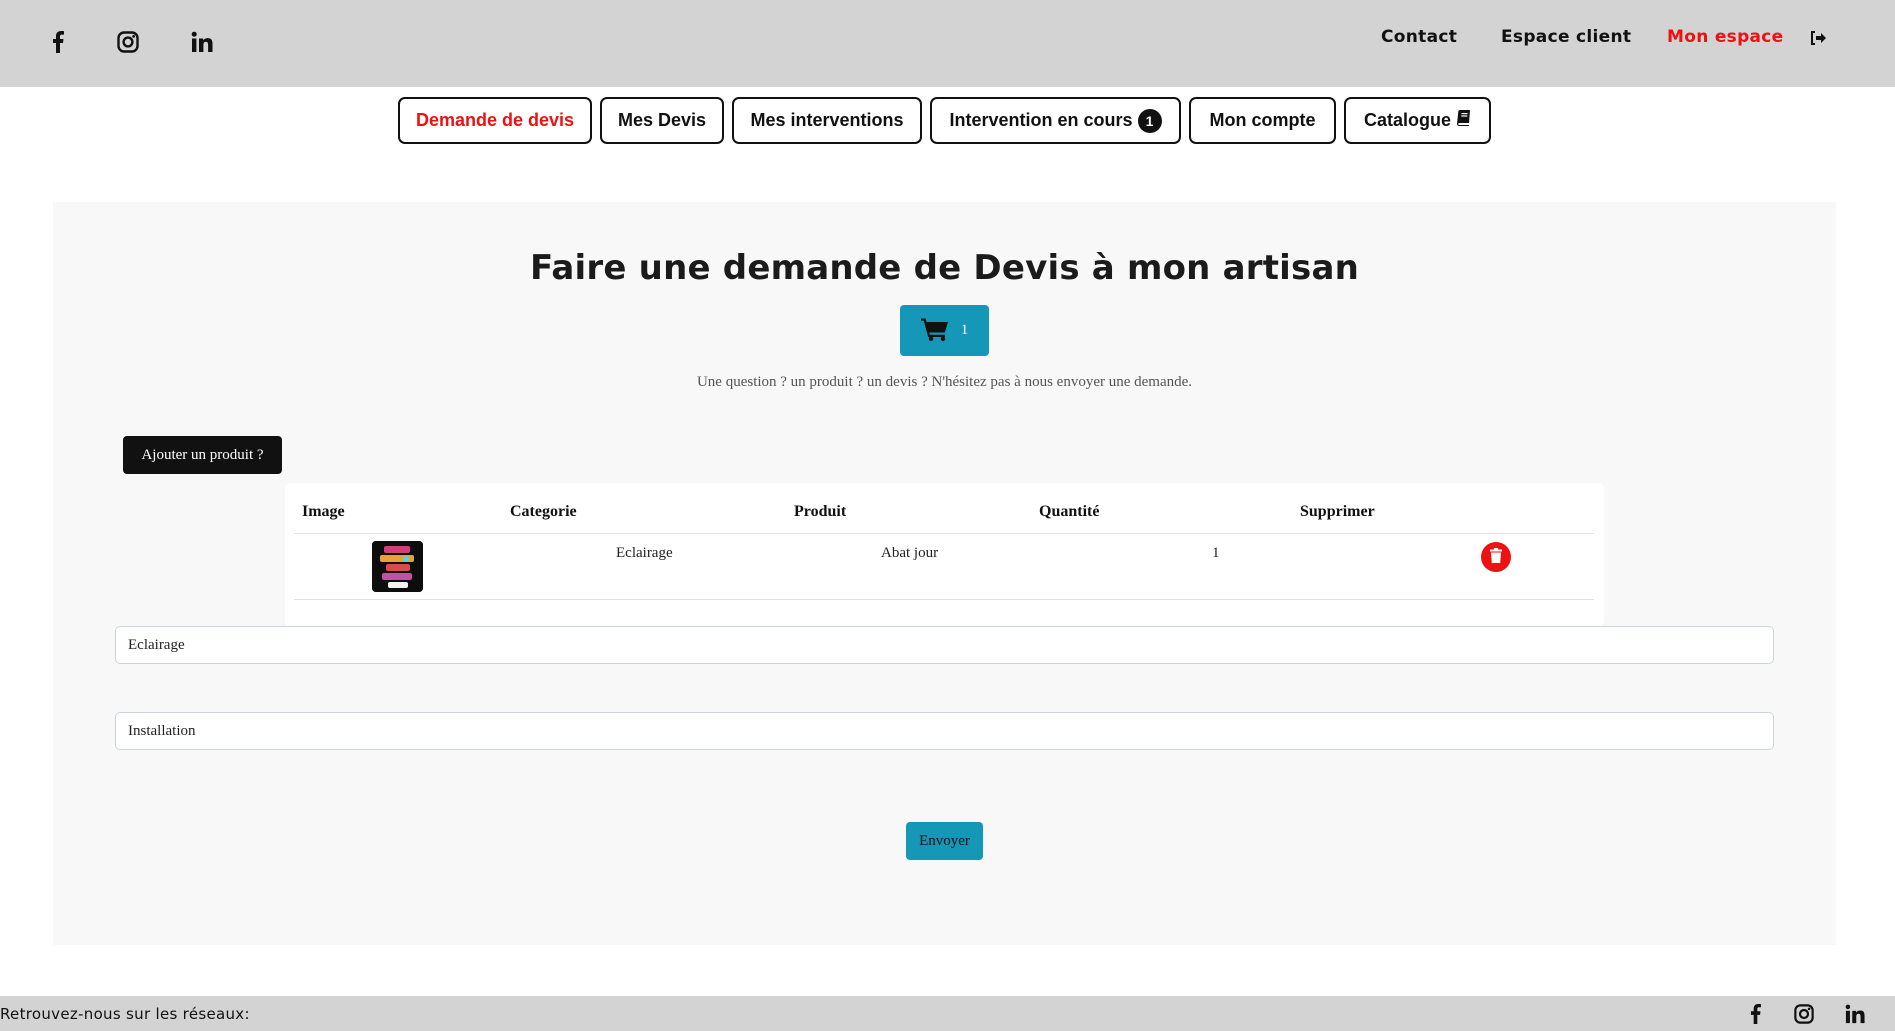 This screenshot has height=1031, width=1895. What do you see at coordinates (1819, 39) in the screenshot?
I see `sign-out-icon` at bounding box center [1819, 39].